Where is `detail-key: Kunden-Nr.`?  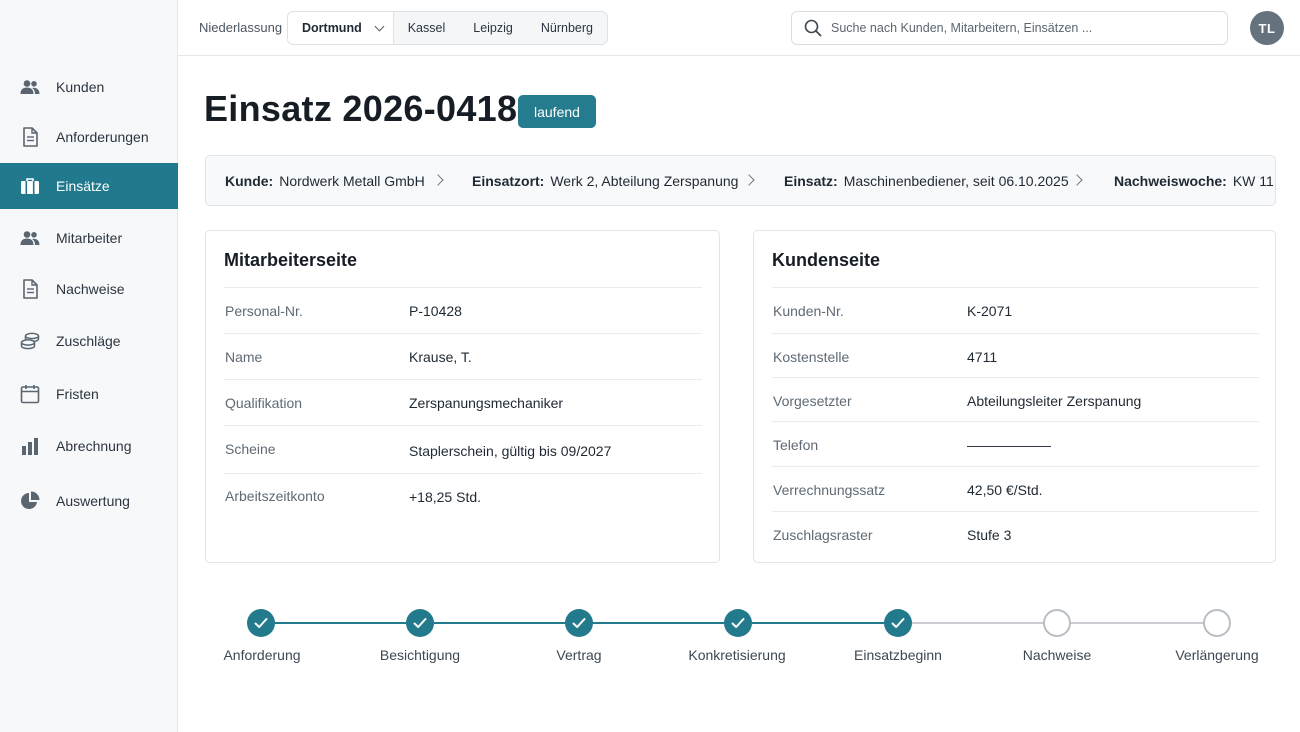 detail-key: Kunden-Nr. is located at coordinates (808, 311).